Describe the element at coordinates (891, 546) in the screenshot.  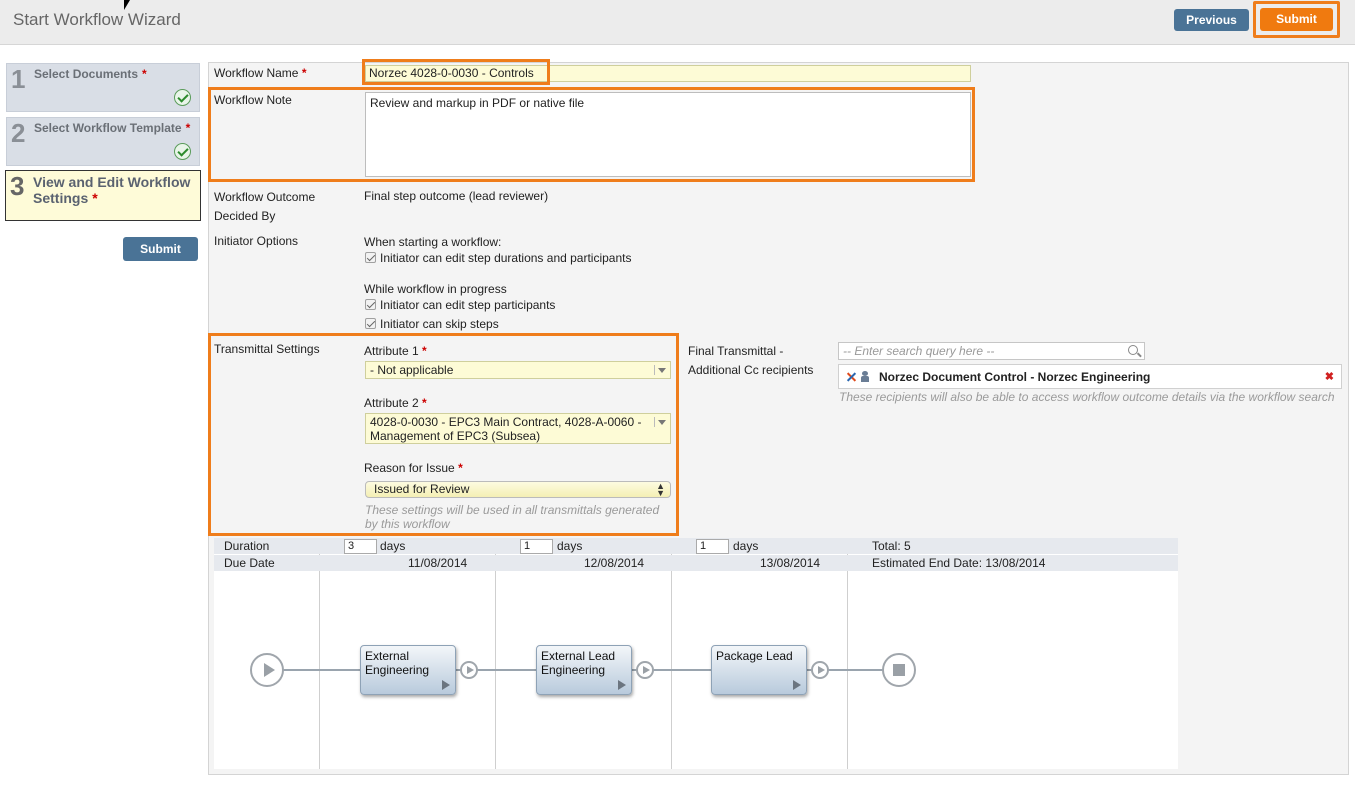
I see `total-duration: Total: 5` at that location.